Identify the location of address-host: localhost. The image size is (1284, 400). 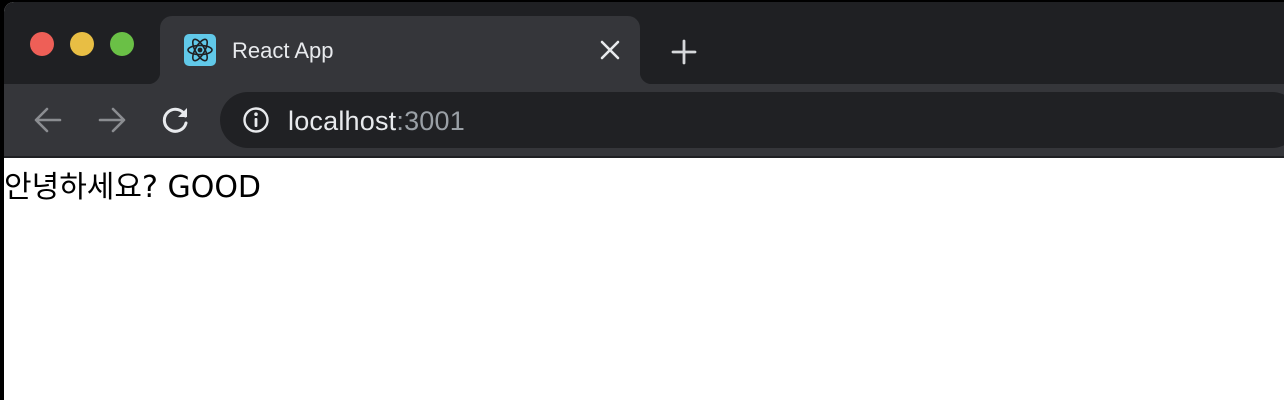
(342, 121).